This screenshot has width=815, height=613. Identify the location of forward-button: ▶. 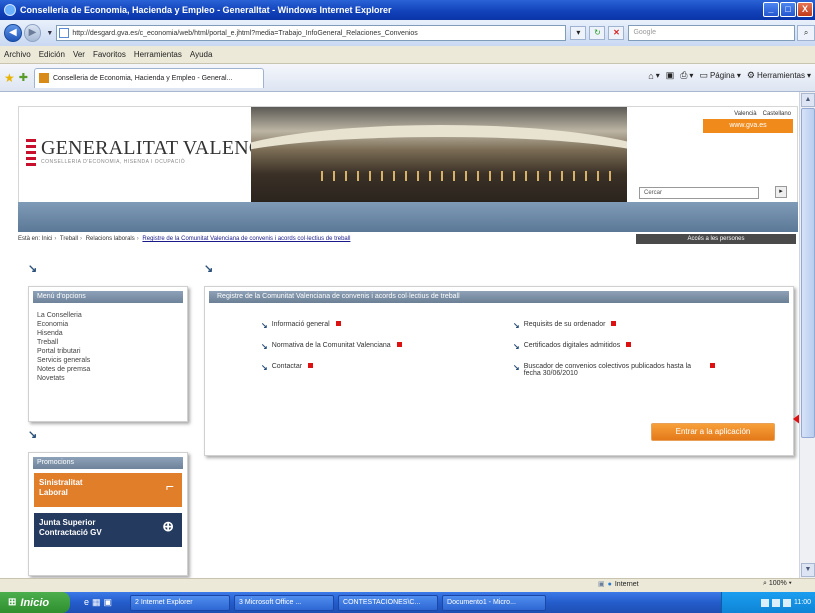
(32, 33).